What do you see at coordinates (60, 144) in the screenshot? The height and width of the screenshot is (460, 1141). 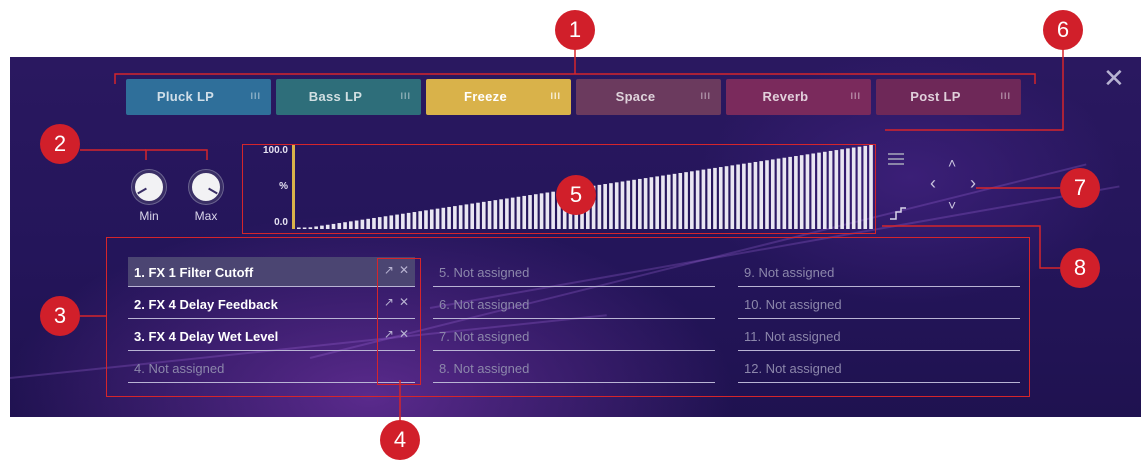 I see `callout-badge-2: 2` at bounding box center [60, 144].